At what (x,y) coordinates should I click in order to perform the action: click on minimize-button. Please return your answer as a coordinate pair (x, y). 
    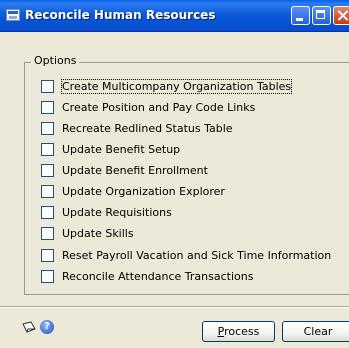
    Looking at the image, I should click on (300, 15).